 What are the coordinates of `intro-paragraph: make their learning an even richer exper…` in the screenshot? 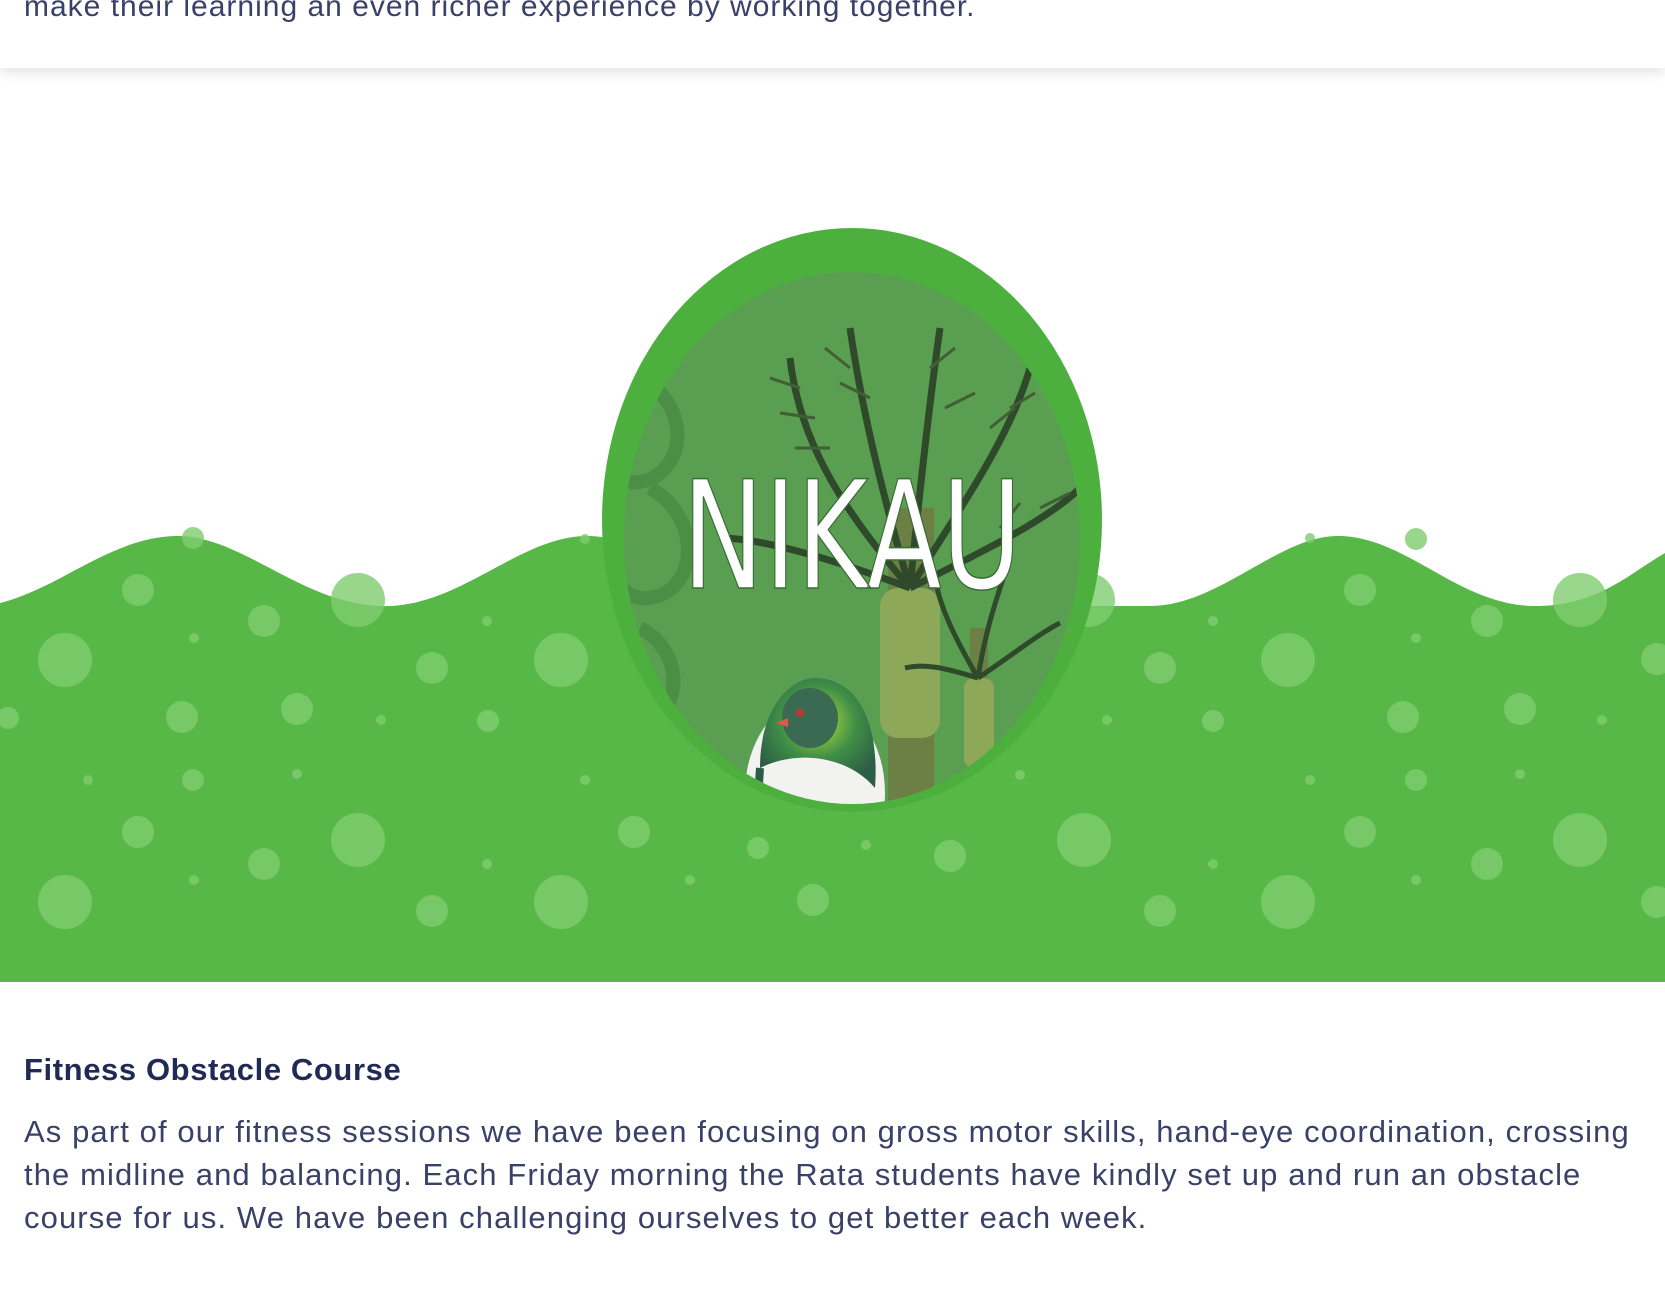 It's located at (500, 11).